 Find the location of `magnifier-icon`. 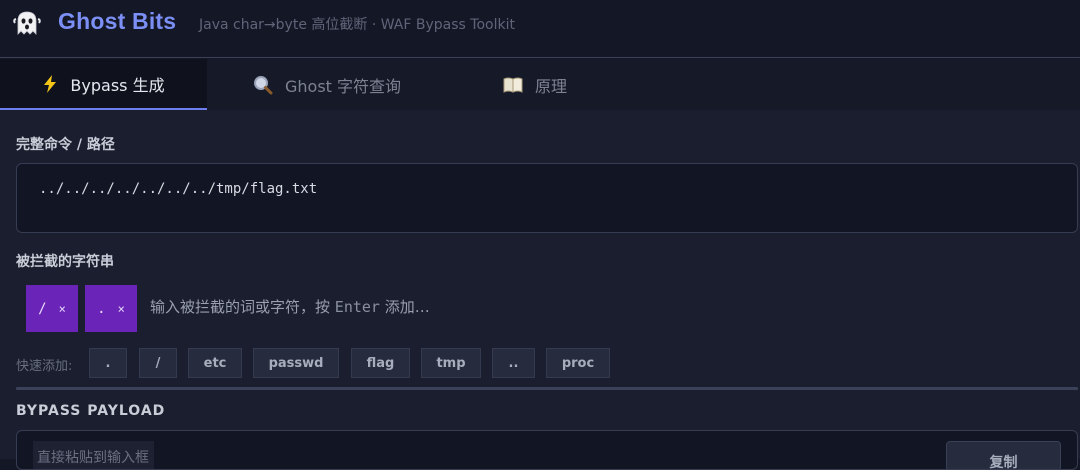

magnifier-icon is located at coordinates (263, 85).